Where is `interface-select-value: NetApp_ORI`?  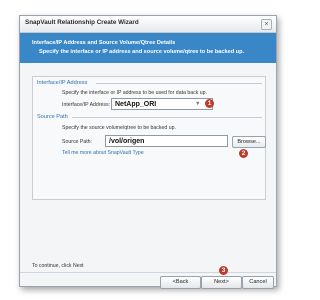
interface-select-value: NetApp_ORI is located at coordinates (136, 104).